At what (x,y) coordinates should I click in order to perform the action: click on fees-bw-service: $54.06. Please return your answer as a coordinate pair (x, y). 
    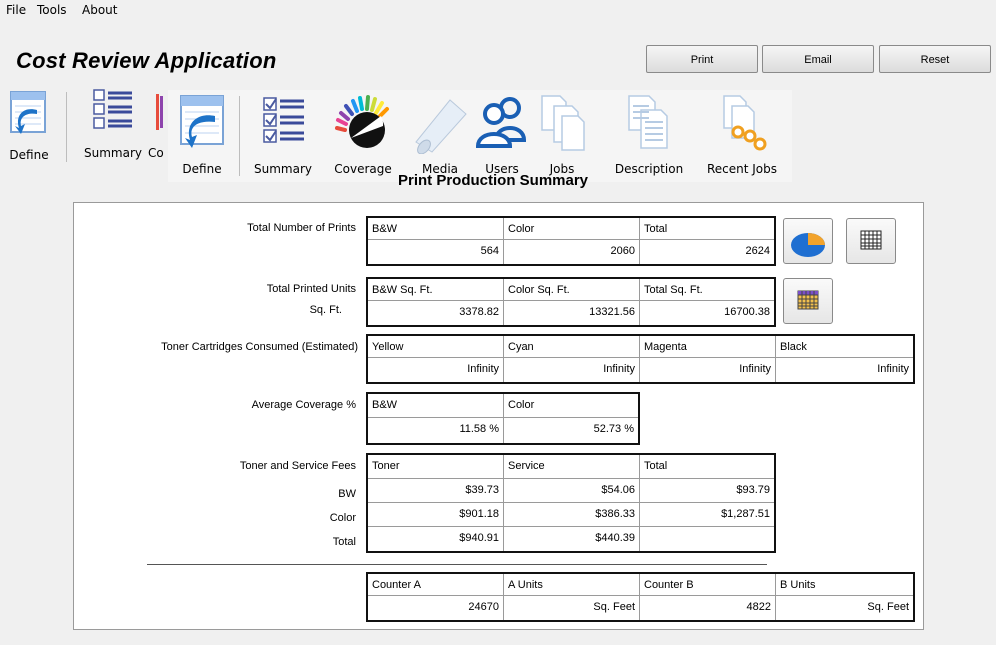
    Looking at the image, I should click on (572, 491).